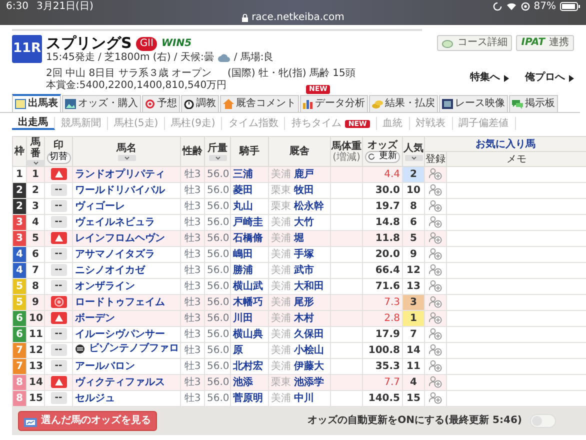 The width and height of the screenshot is (586, 440). I want to click on popularity-rank: 9, so click(413, 254).